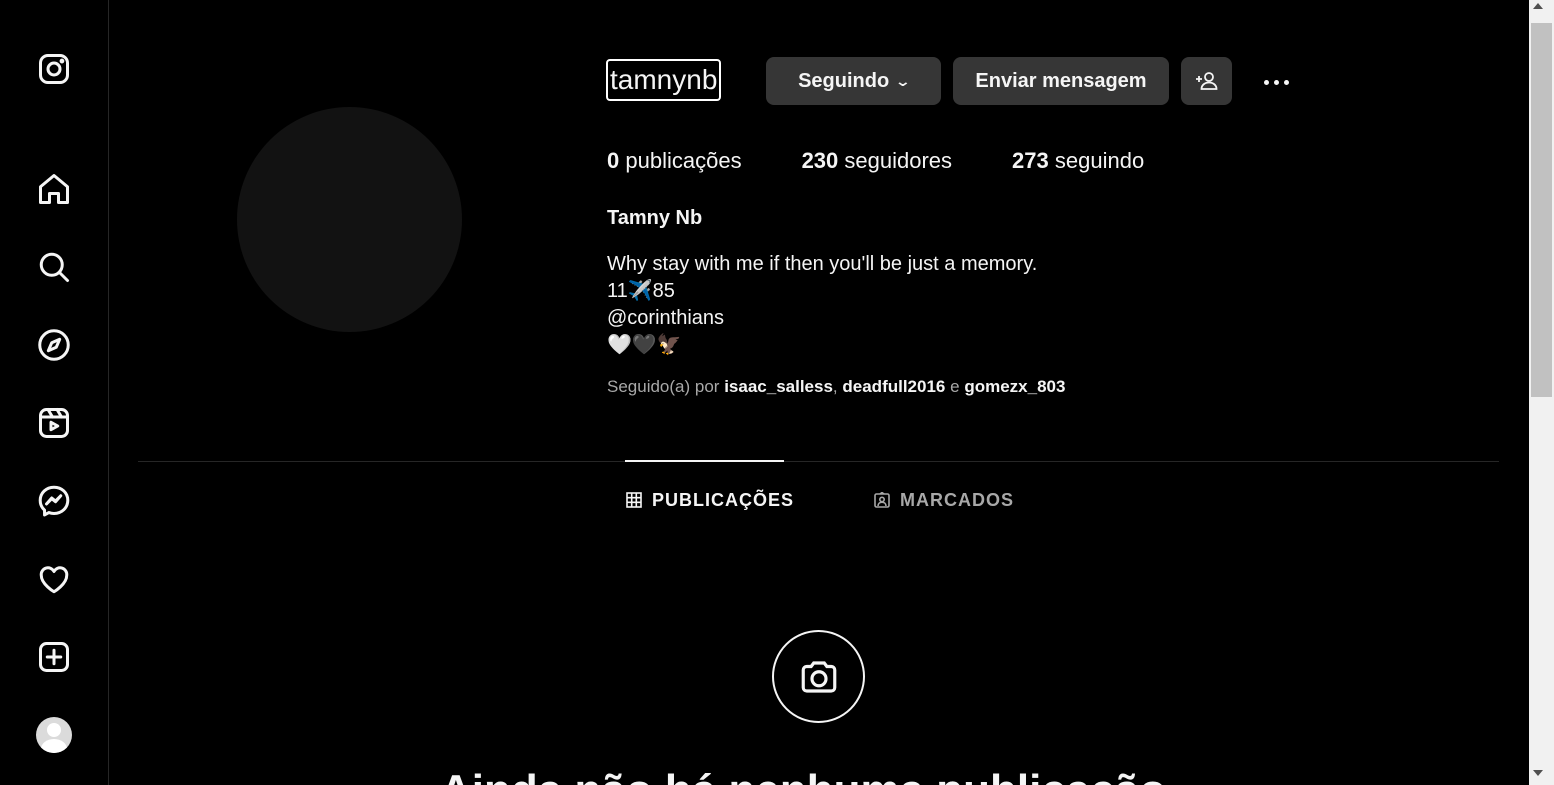 This screenshot has height=785, width=1554. What do you see at coordinates (704, 461) in the screenshot?
I see `active-tab-indicator` at bounding box center [704, 461].